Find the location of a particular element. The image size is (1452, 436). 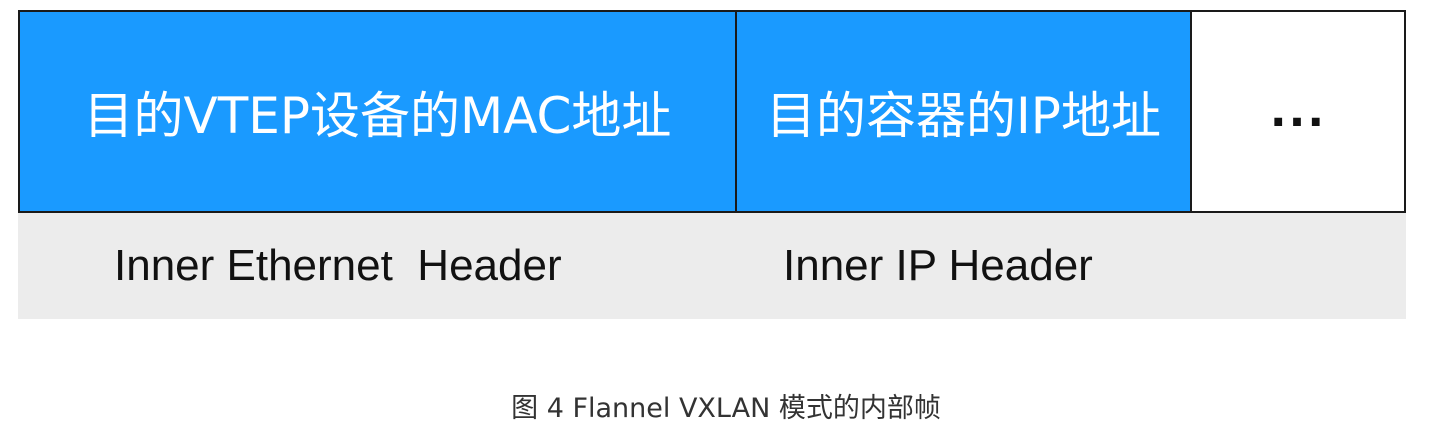

figure-caption: 图 4 Flannel VXLAN 模式的内部帧 is located at coordinates (726, 408).